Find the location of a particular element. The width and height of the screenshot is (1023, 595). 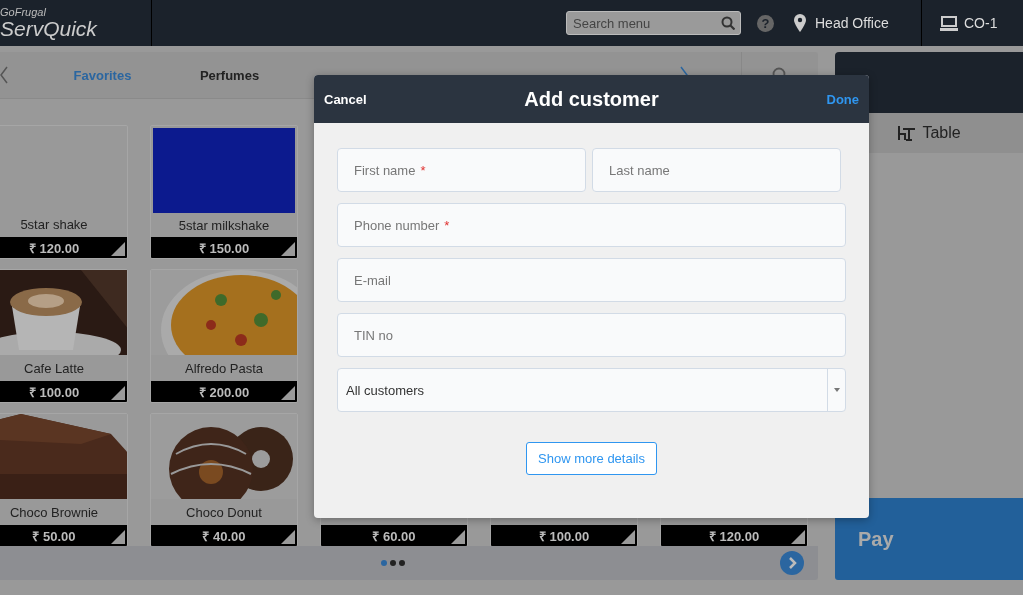

help-button: ? is located at coordinates (765, 23).